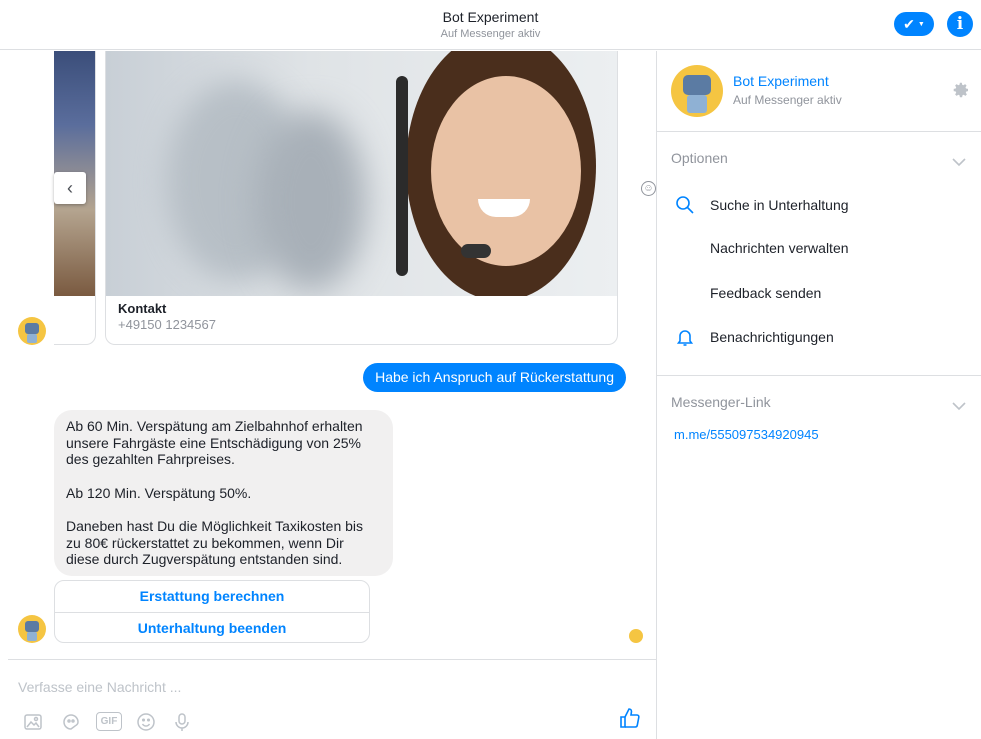 Image resolution: width=981 pixels, height=739 pixels. I want to click on message-paragraph: Ab 120 Min. Verspätung 50%., so click(159, 492).